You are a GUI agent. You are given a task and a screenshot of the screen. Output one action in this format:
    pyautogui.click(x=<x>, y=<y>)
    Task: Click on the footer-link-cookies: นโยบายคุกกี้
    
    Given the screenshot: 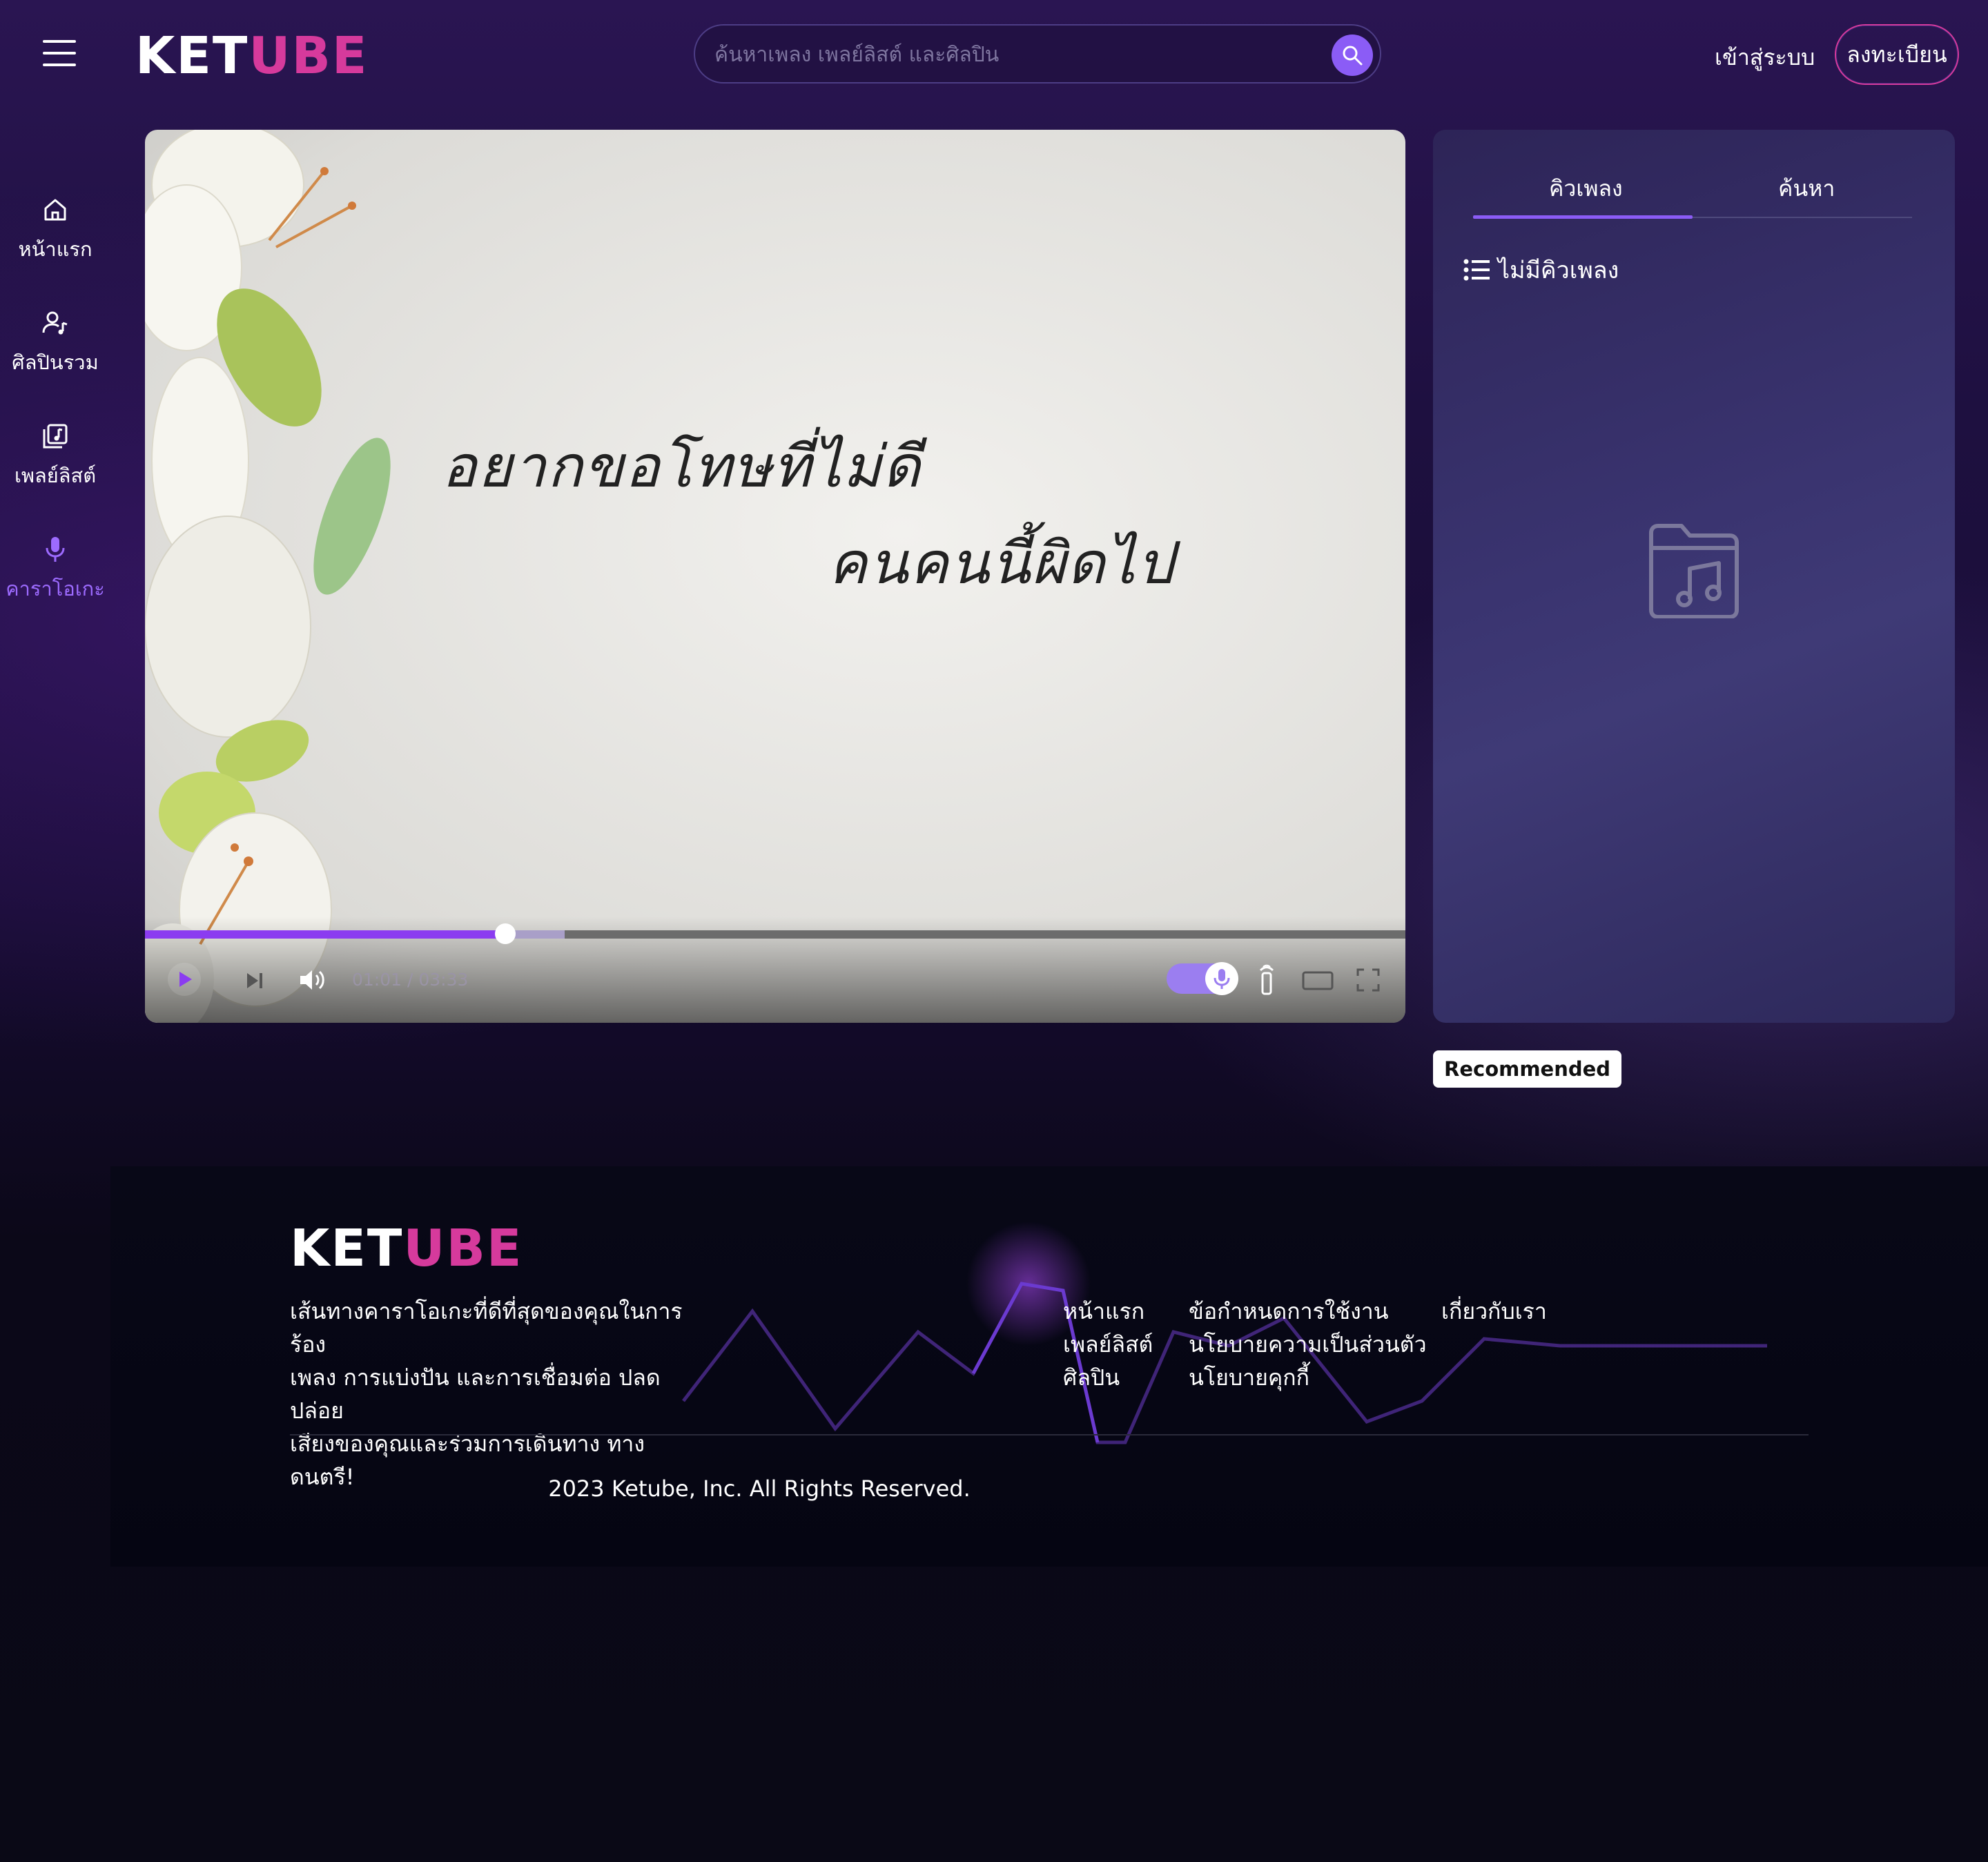 What is the action you would take?
    pyautogui.click(x=1308, y=1377)
    